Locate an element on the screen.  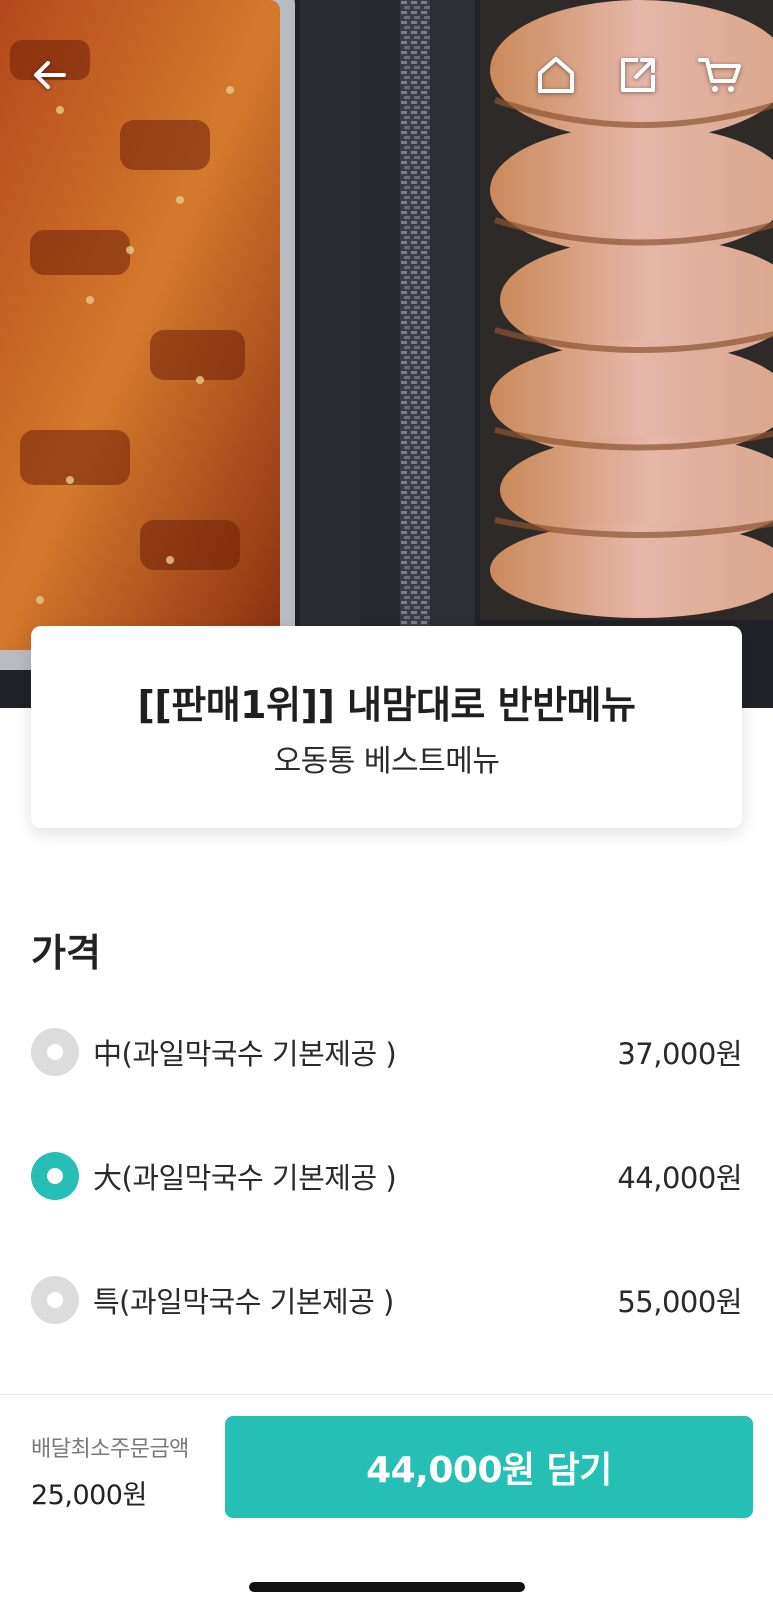
min-order-label: 배달최소주문금액 is located at coordinates (110, 1449).